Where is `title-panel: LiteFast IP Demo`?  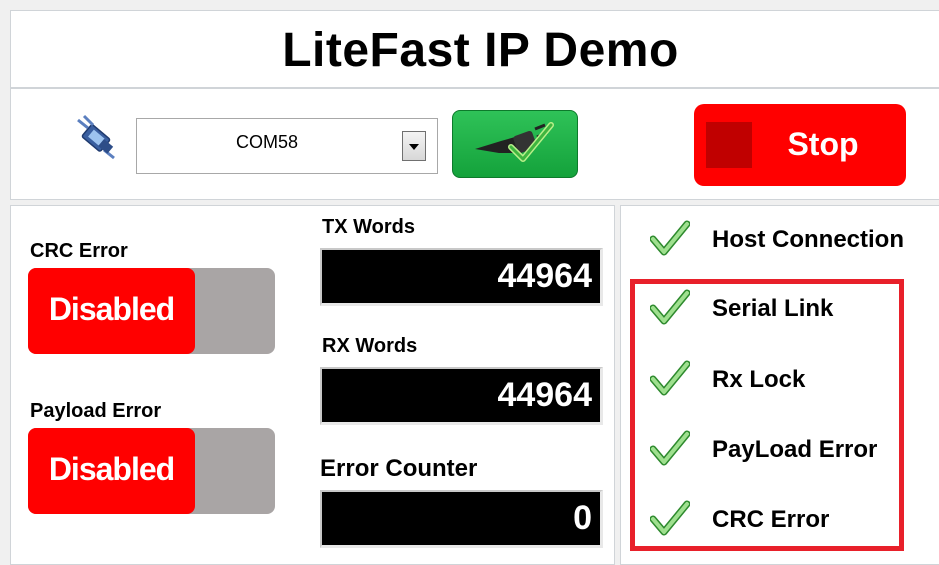 title-panel: LiteFast IP Demo is located at coordinates (474, 49).